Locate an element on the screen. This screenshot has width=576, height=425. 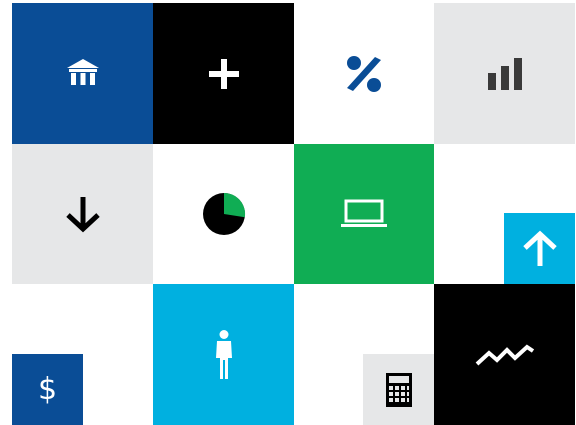
pie-chart-tile is located at coordinates (223, 214).